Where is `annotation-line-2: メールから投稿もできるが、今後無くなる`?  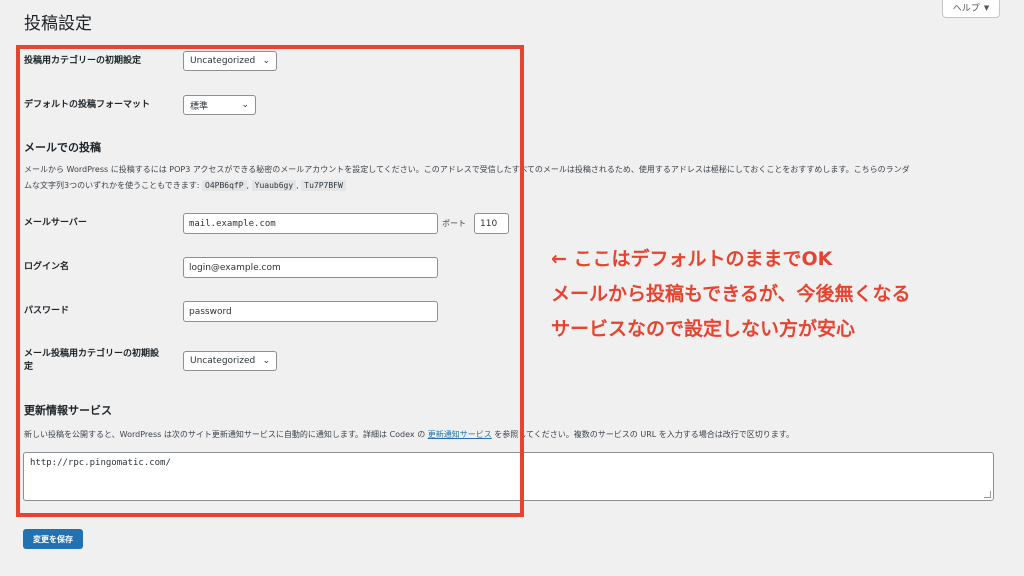
annotation-line-2: メールから投稿もできるが、今後無くなる is located at coordinates (731, 294).